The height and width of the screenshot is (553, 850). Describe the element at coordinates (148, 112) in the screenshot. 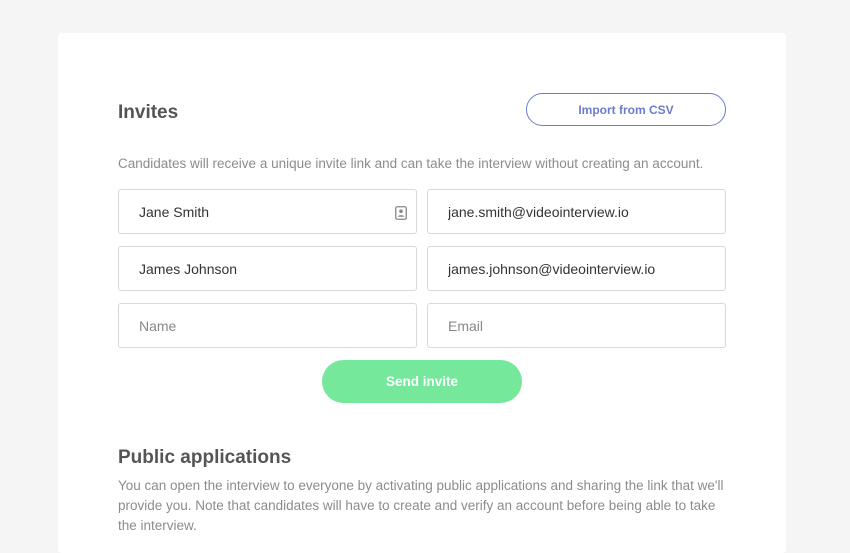

I see `invites-title: Invites` at that location.